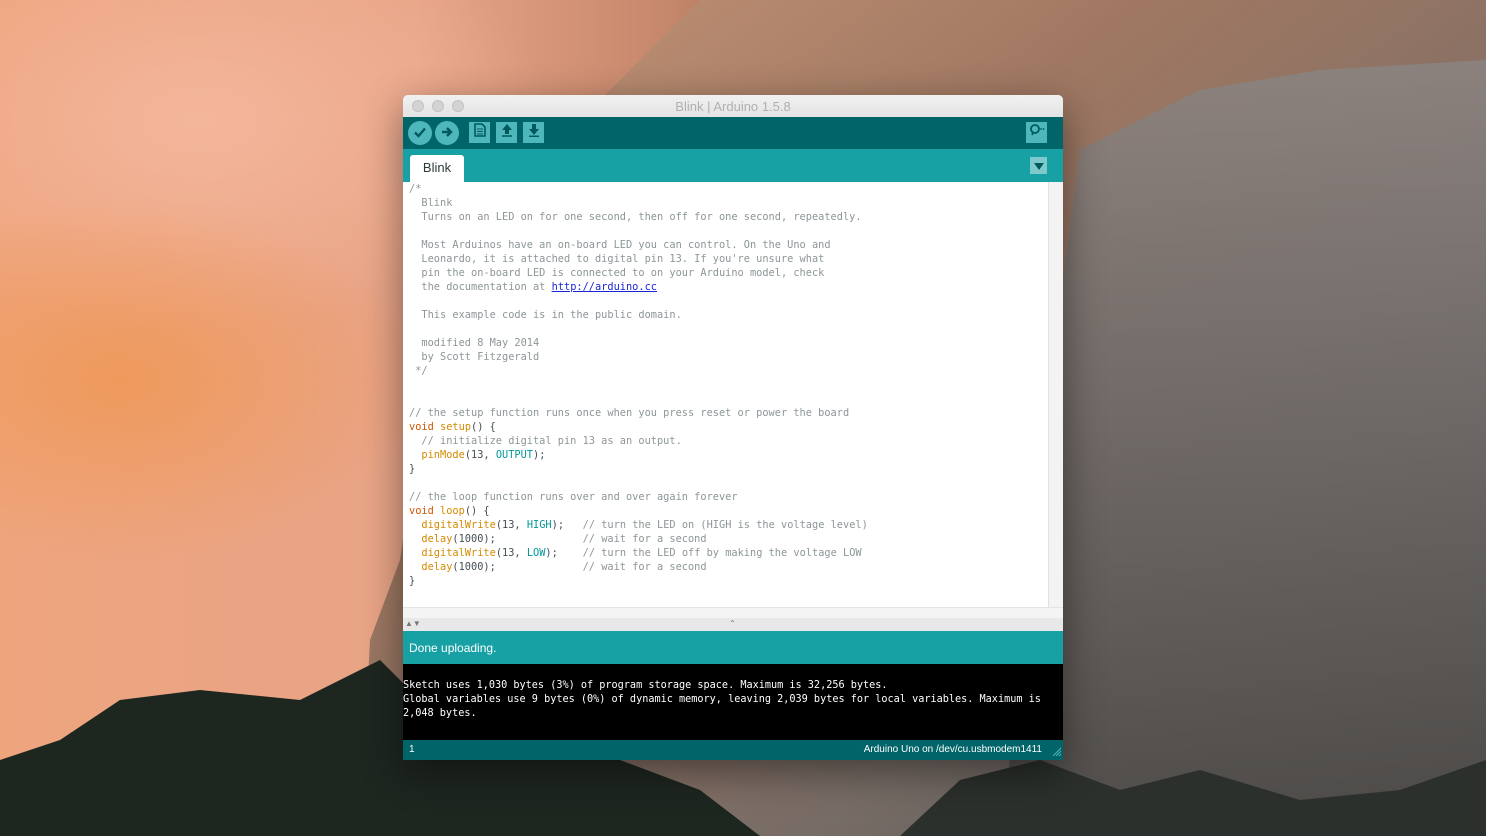  I want to click on title-bar: Blink | Arduino 1.5.8, so click(733, 106).